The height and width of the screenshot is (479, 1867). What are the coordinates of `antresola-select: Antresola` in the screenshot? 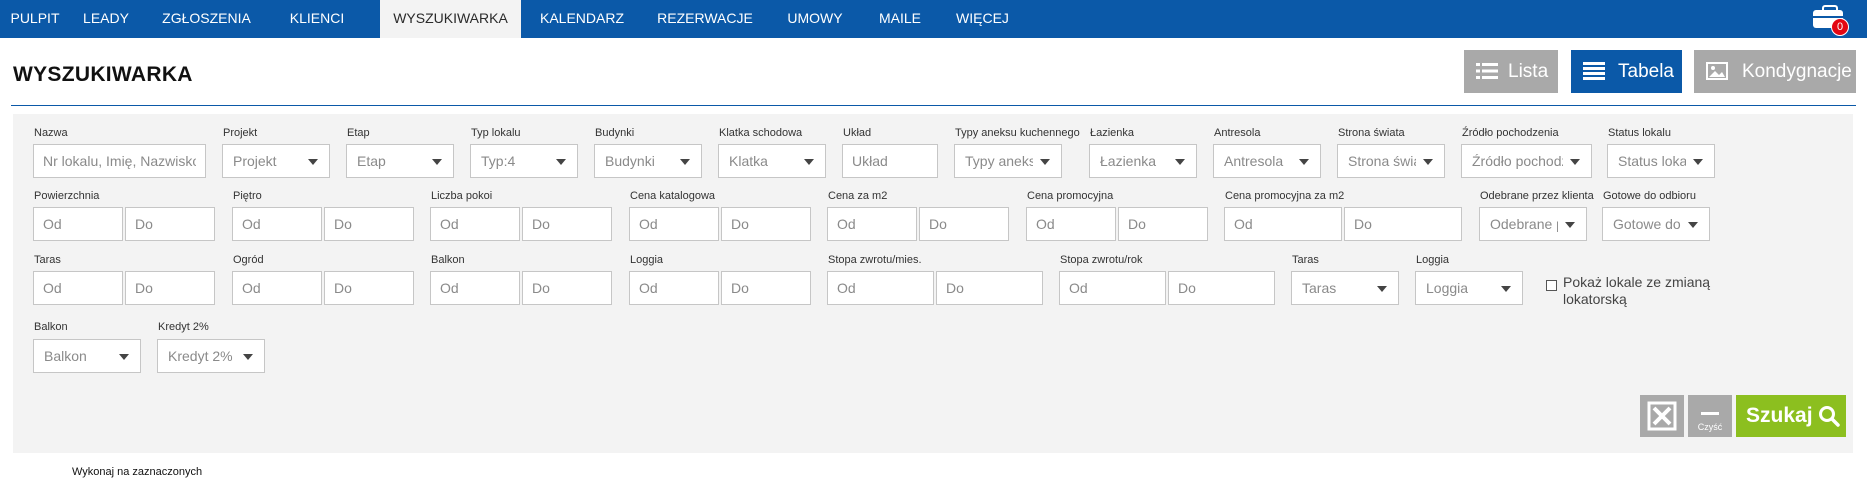 It's located at (1267, 161).